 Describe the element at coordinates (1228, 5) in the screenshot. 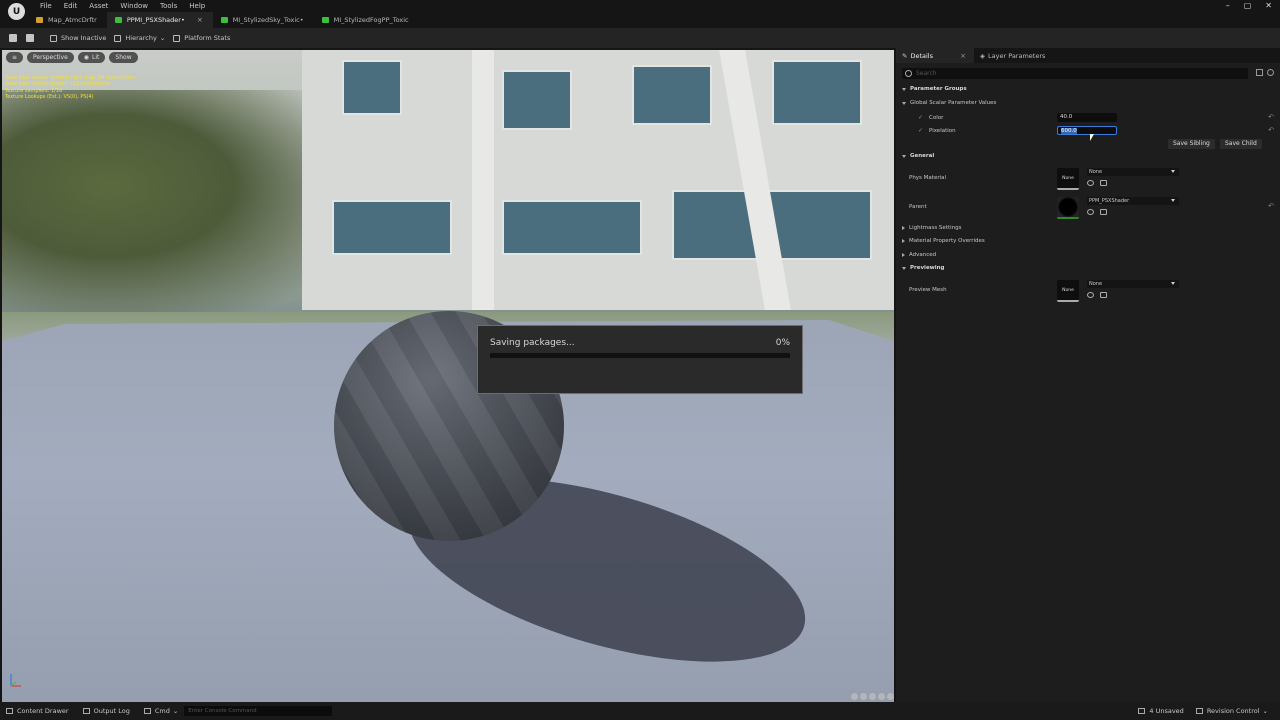

I see `minimize-icon: –` at that location.